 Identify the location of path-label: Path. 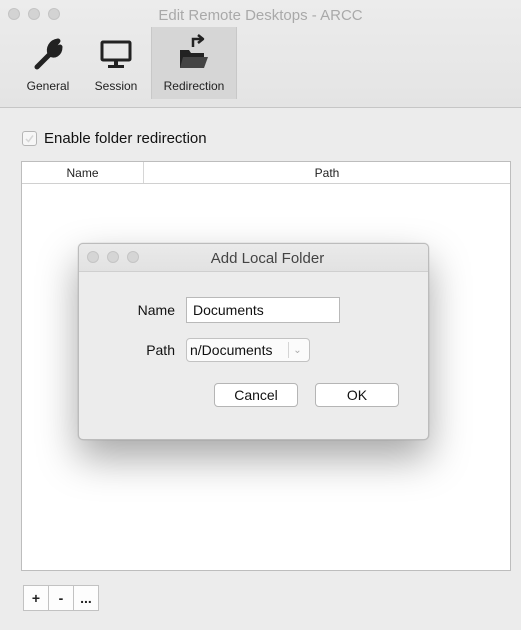
(160, 350).